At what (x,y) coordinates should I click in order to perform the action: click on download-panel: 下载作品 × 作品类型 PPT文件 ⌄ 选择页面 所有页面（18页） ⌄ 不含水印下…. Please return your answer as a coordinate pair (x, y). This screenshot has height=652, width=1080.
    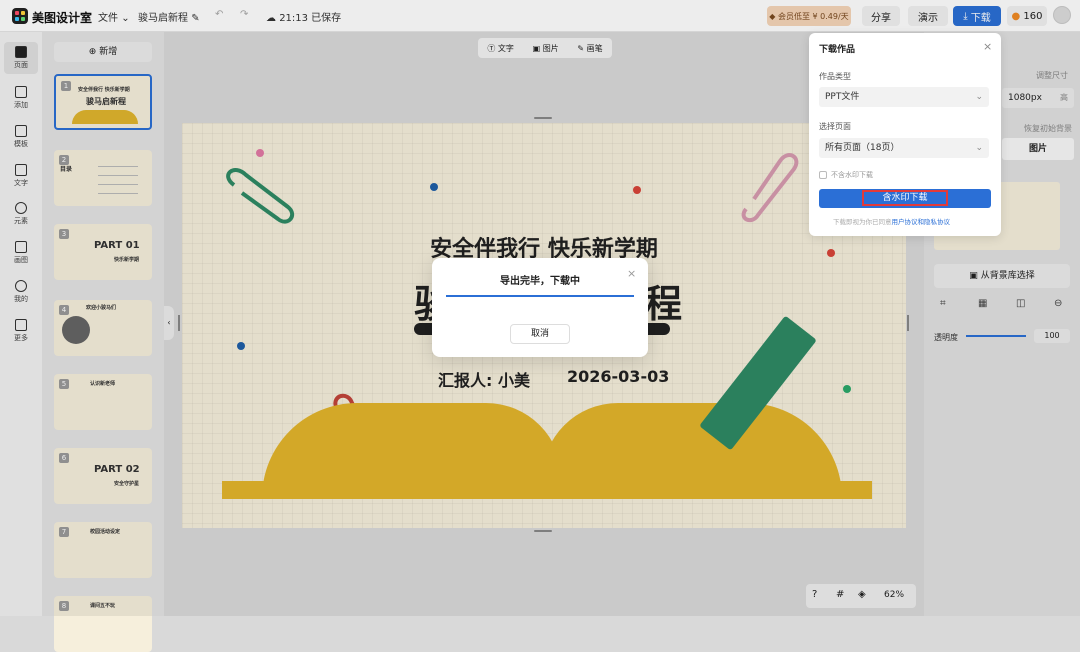
    Looking at the image, I should click on (905, 134).